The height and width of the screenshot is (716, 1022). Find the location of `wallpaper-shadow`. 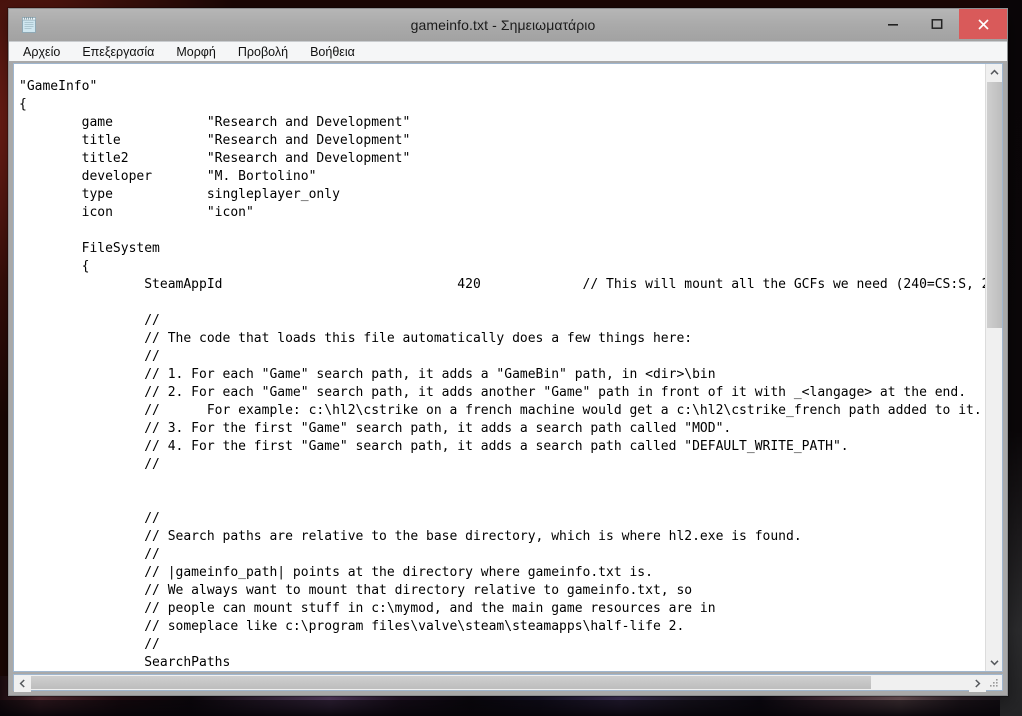

wallpaper-shadow is located at coordinates (511, 708).